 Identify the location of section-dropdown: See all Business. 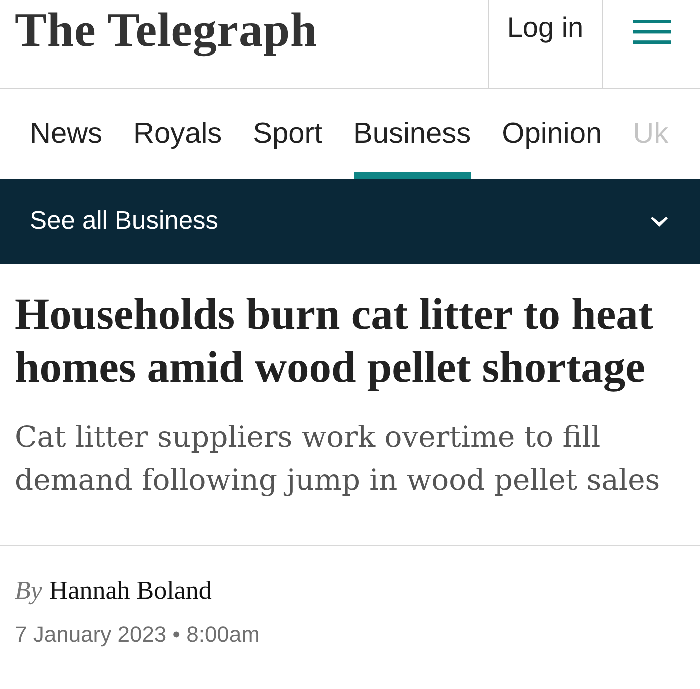
(350, 221).